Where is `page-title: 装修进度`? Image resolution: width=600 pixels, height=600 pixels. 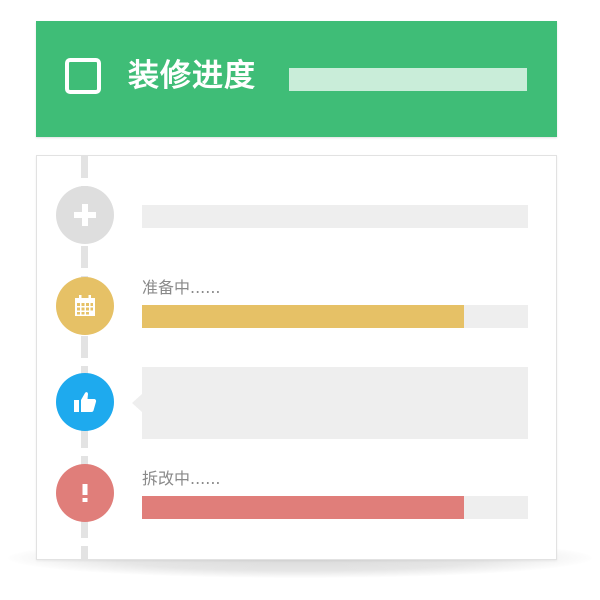 page-title: 装修进度 is located at coordinates (192, 76).